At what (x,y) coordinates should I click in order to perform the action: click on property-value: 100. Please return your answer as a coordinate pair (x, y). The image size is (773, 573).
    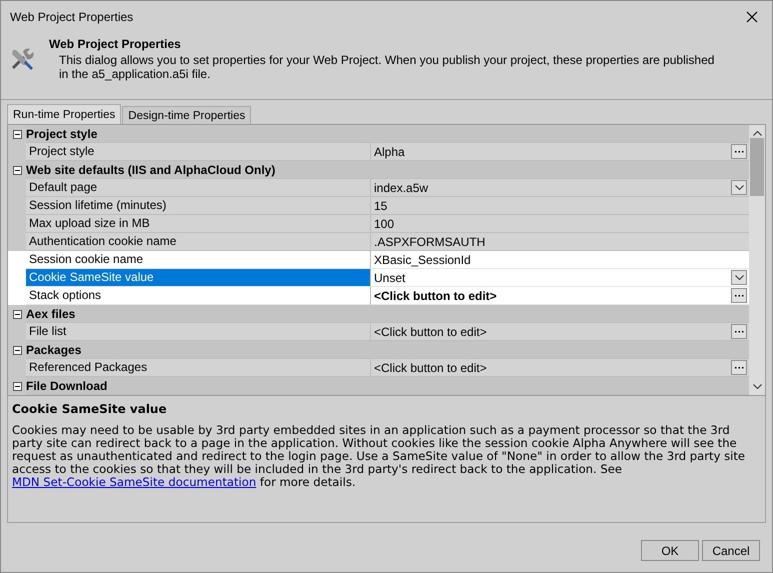
    Looking at the image, I should click on (385, 223).